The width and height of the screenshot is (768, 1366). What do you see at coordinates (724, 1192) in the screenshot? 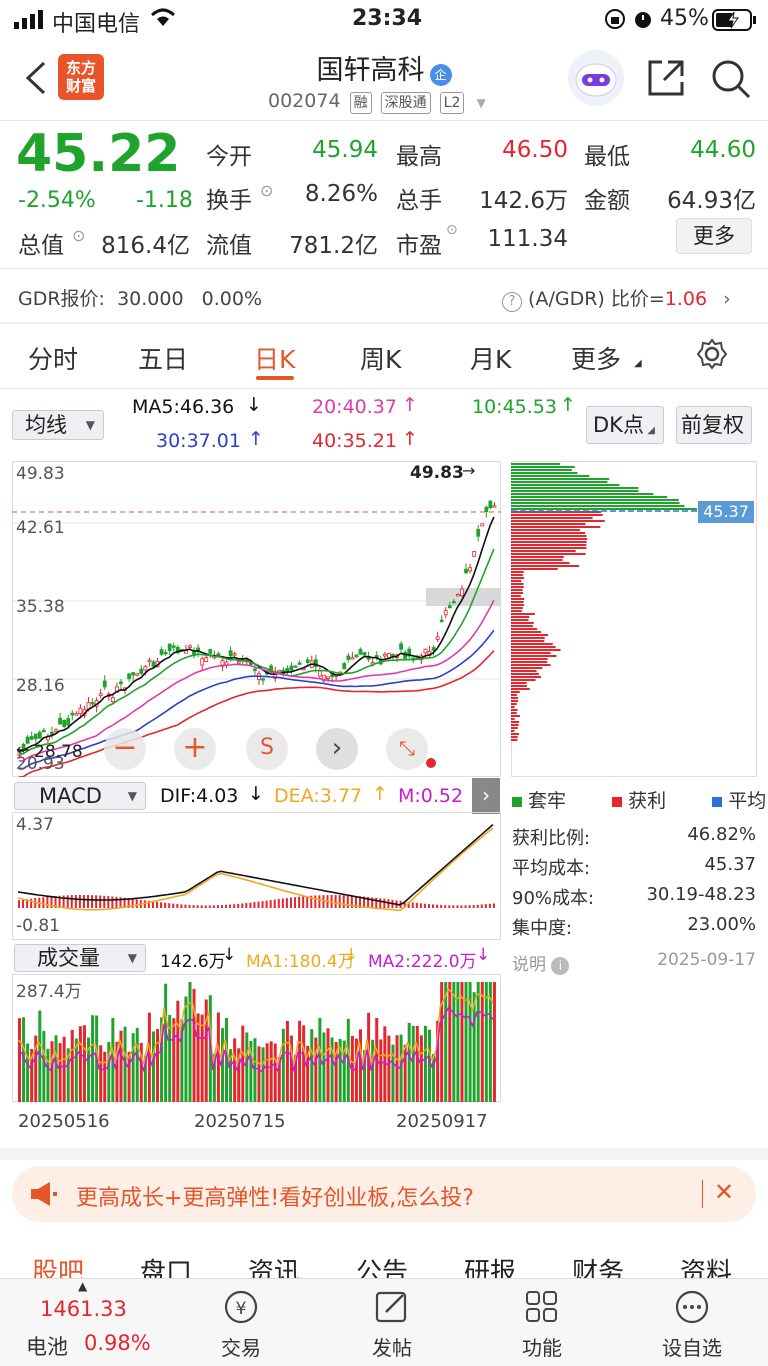
I see `close-icon: ✕` at bounding box center [724, 1192].